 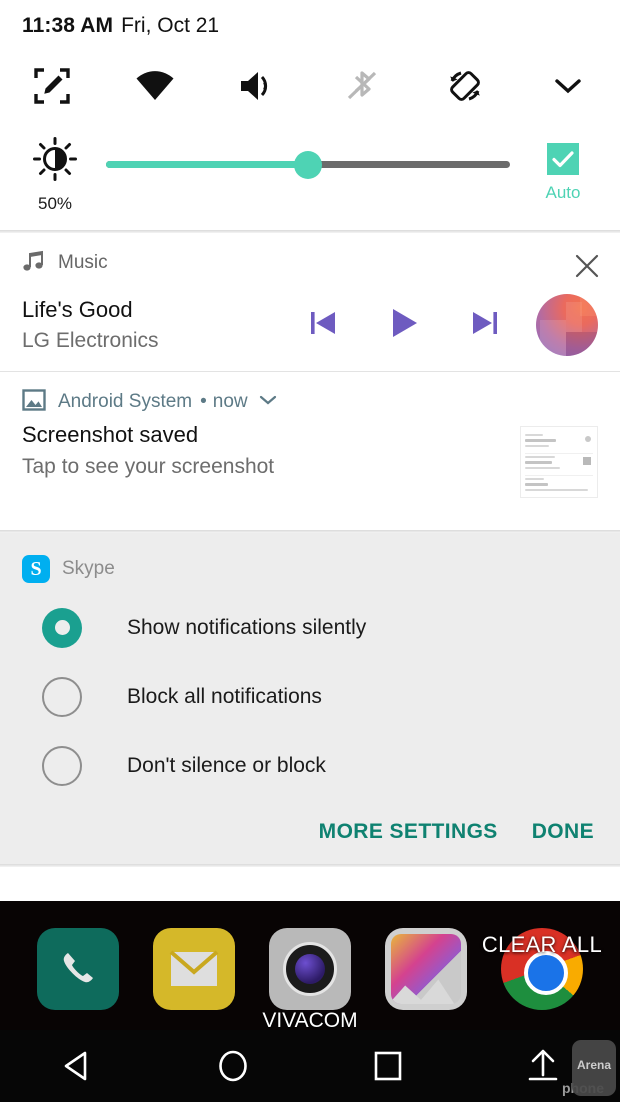 I want to click on toggle-sound, so click(x=258, y=86).